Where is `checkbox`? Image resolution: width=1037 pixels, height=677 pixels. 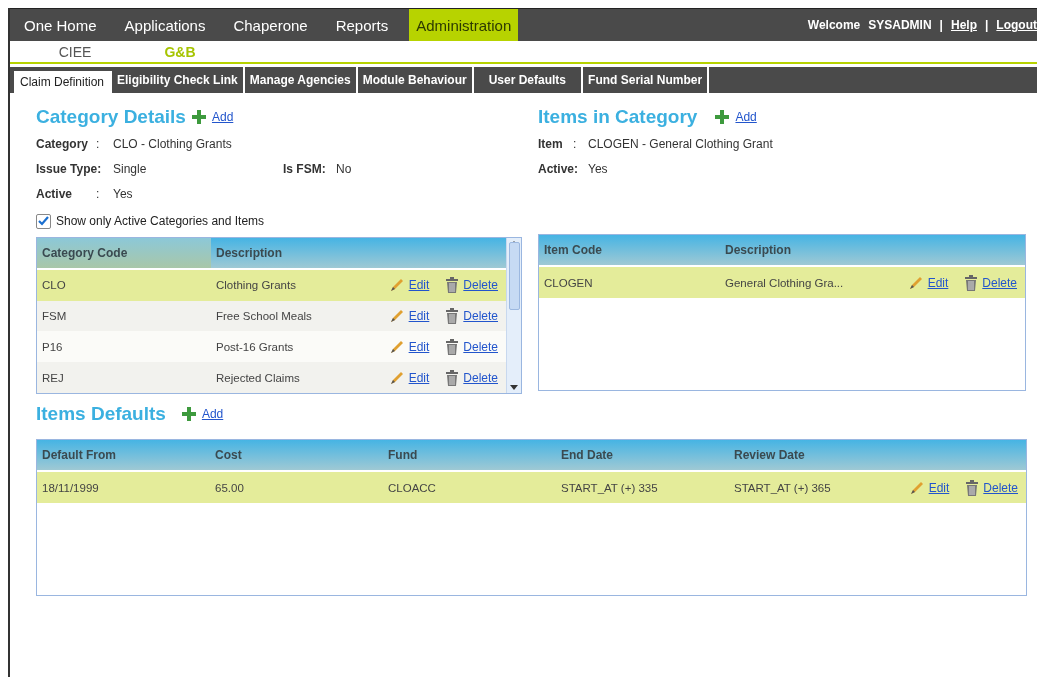
checkbox is located at coordinates (43, 221).